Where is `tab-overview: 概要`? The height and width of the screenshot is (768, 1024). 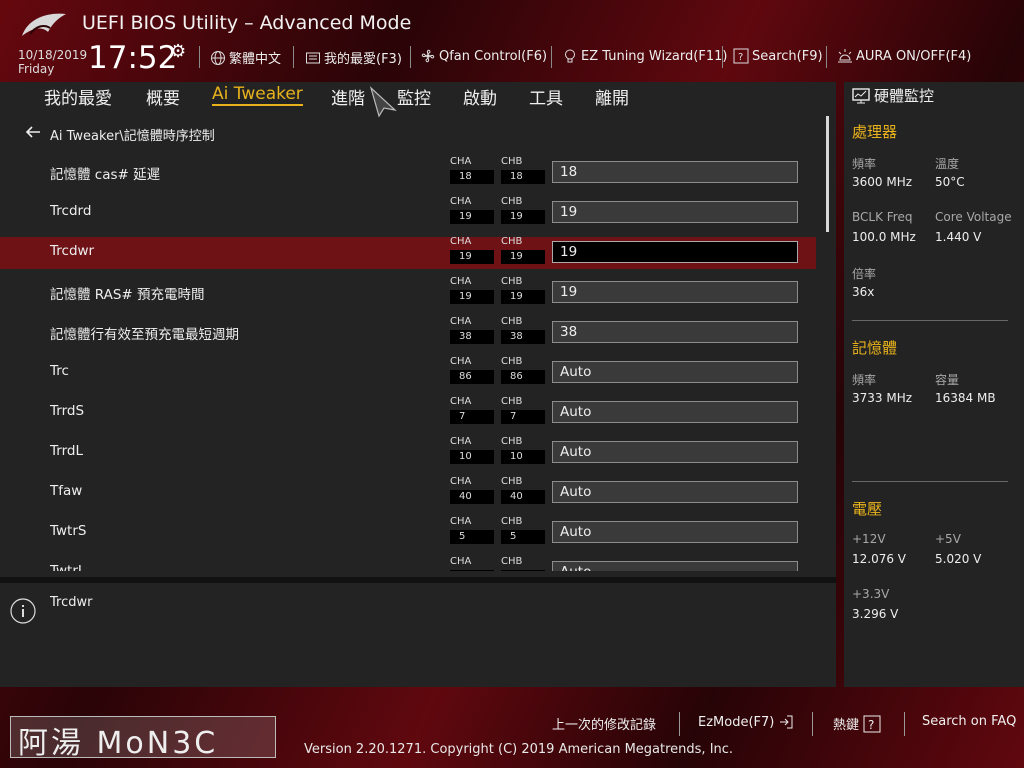
tab-overview: 概要 is located at coordinates (163, 96).